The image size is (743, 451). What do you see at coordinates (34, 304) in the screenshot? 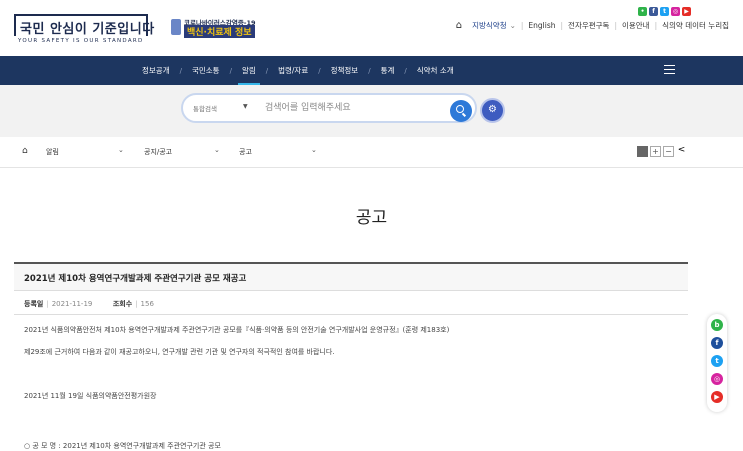
I see `date-label: 등록일` at bounding box center [34, 304].